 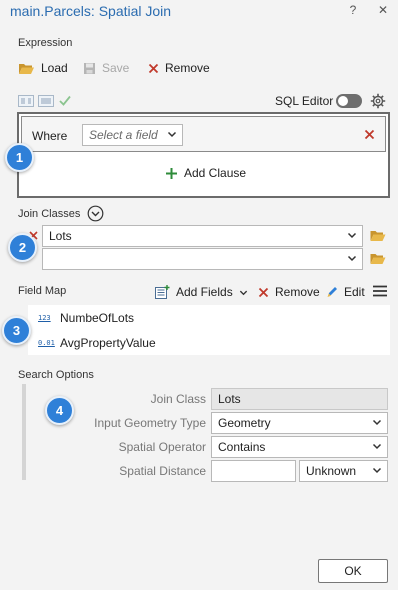 I want to click on ok-button: OK, so click(x=353, y=571).